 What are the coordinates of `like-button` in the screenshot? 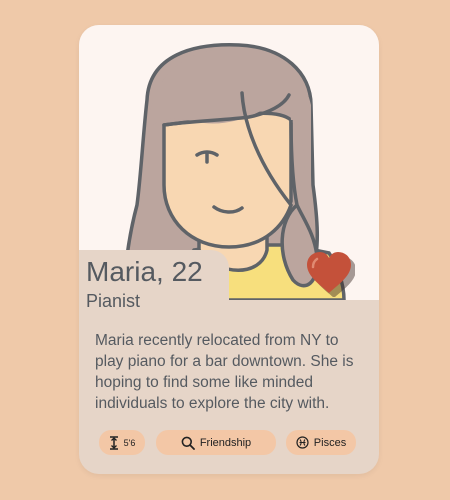 It's located at (330, 274).